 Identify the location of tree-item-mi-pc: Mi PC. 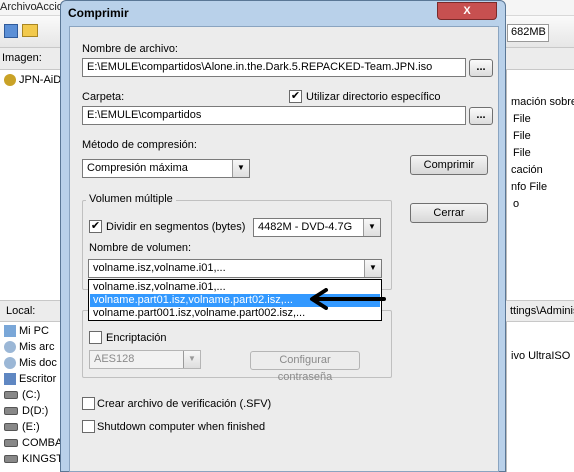
(26, 332).